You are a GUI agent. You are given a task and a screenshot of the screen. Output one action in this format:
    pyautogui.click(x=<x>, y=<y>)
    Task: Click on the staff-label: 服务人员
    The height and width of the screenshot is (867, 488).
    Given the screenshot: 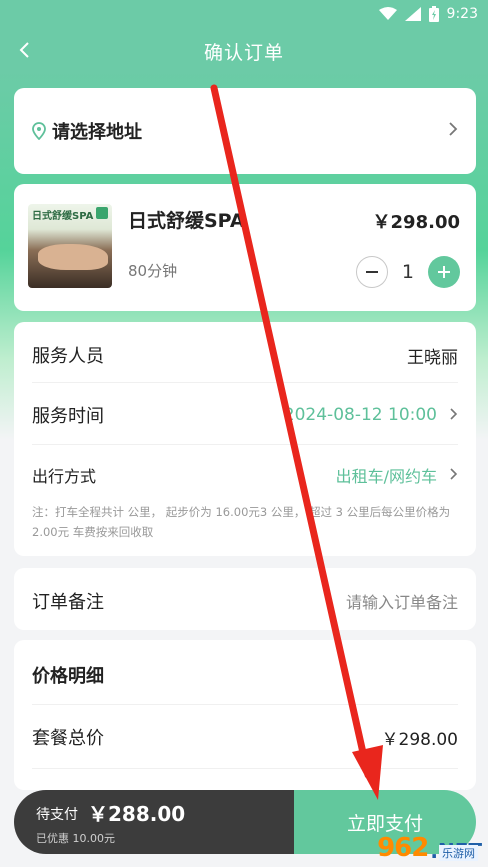 What is the action you would take?
    pyautogui.click(x=68, y=356)
    